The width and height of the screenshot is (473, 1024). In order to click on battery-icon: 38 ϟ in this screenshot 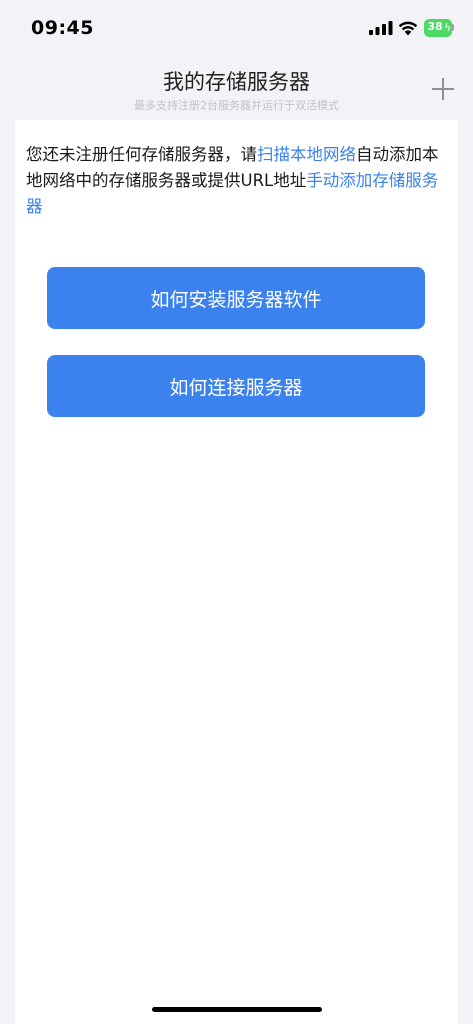, I will do `click(439, 28)`.